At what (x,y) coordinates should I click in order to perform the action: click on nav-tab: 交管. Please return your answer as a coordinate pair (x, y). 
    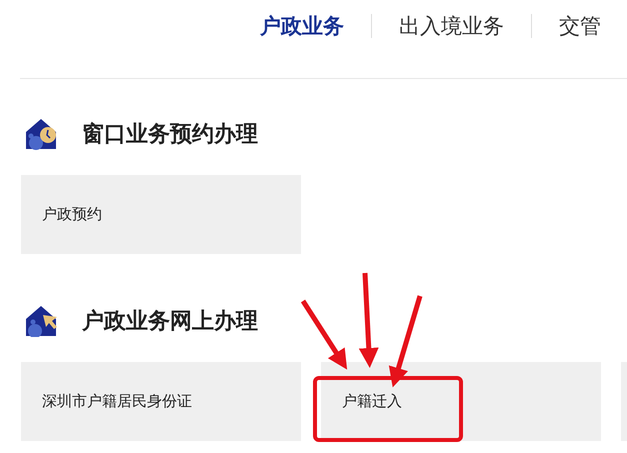
    Looking at the image, I should click on (580, 26).